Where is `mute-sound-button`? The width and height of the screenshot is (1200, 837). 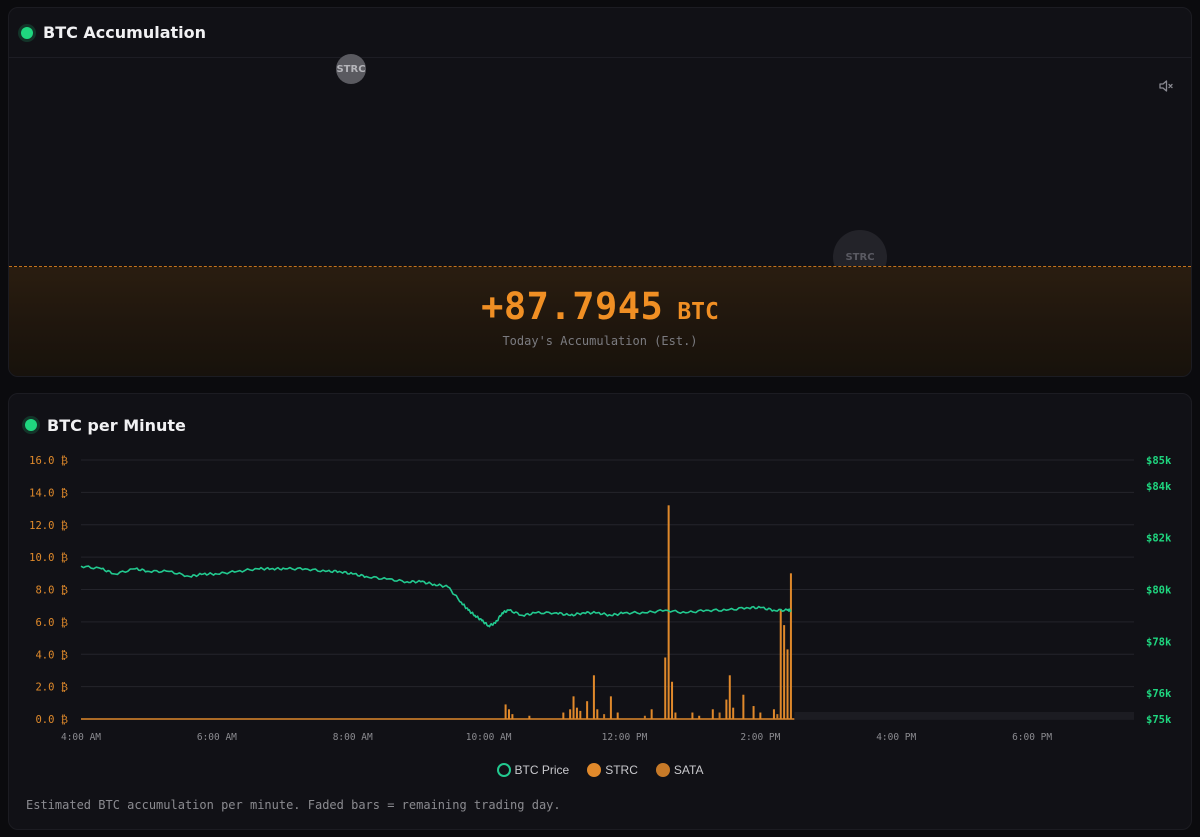 mute-sound-button is located at coordinates (1166, 86).